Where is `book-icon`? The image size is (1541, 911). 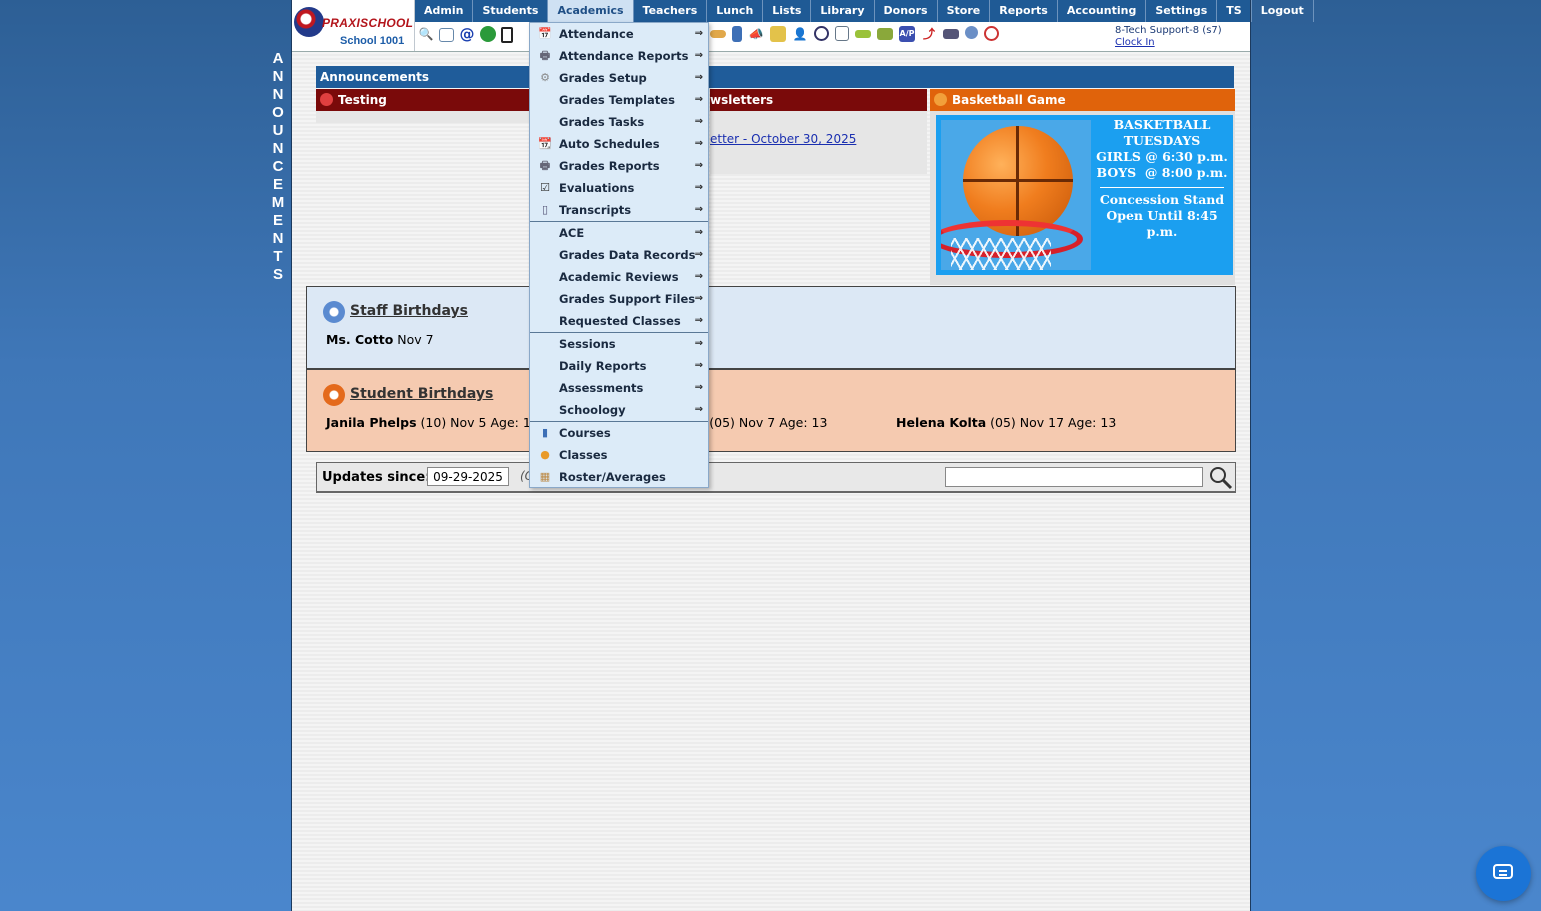 book-icon is located at coordinates (737, 34).